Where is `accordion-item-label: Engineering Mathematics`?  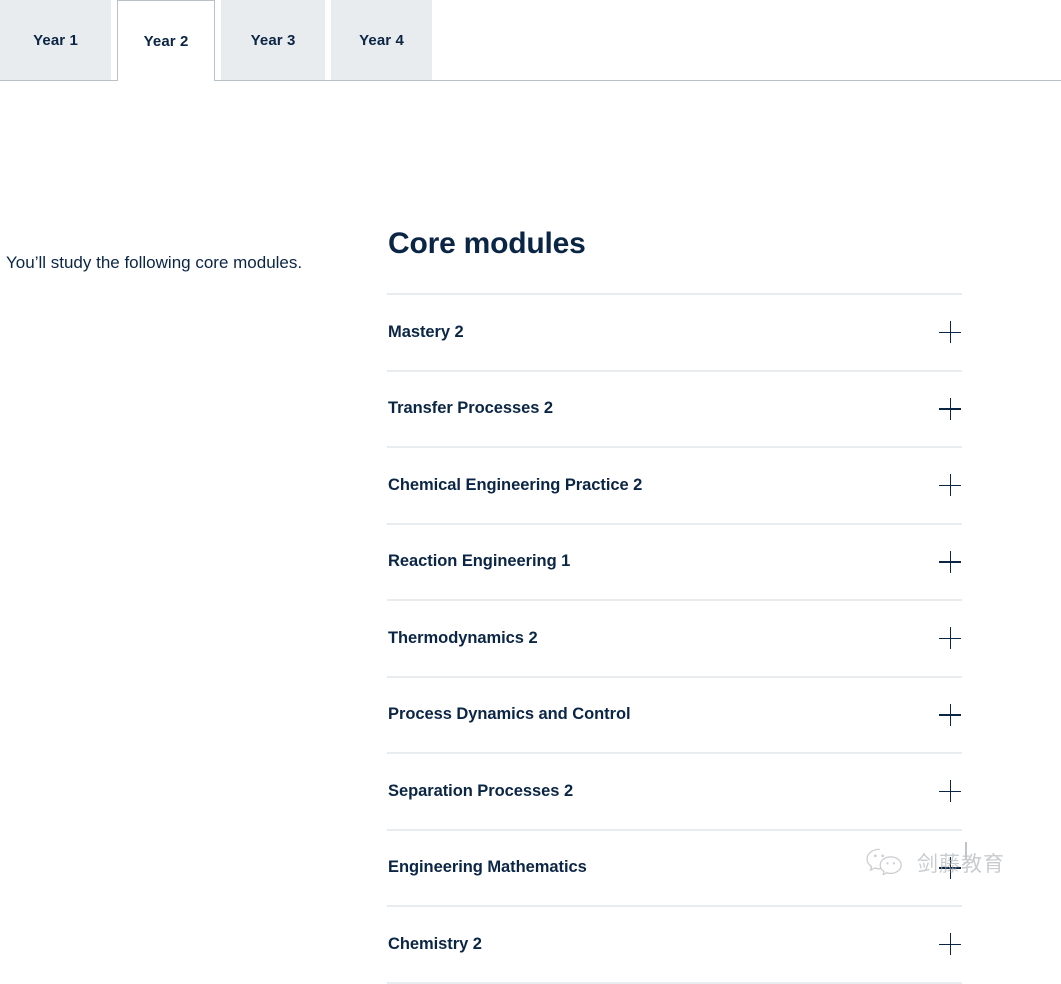
accordion-item-label: Engineering Mathematics is located at coordinates (487, 867).